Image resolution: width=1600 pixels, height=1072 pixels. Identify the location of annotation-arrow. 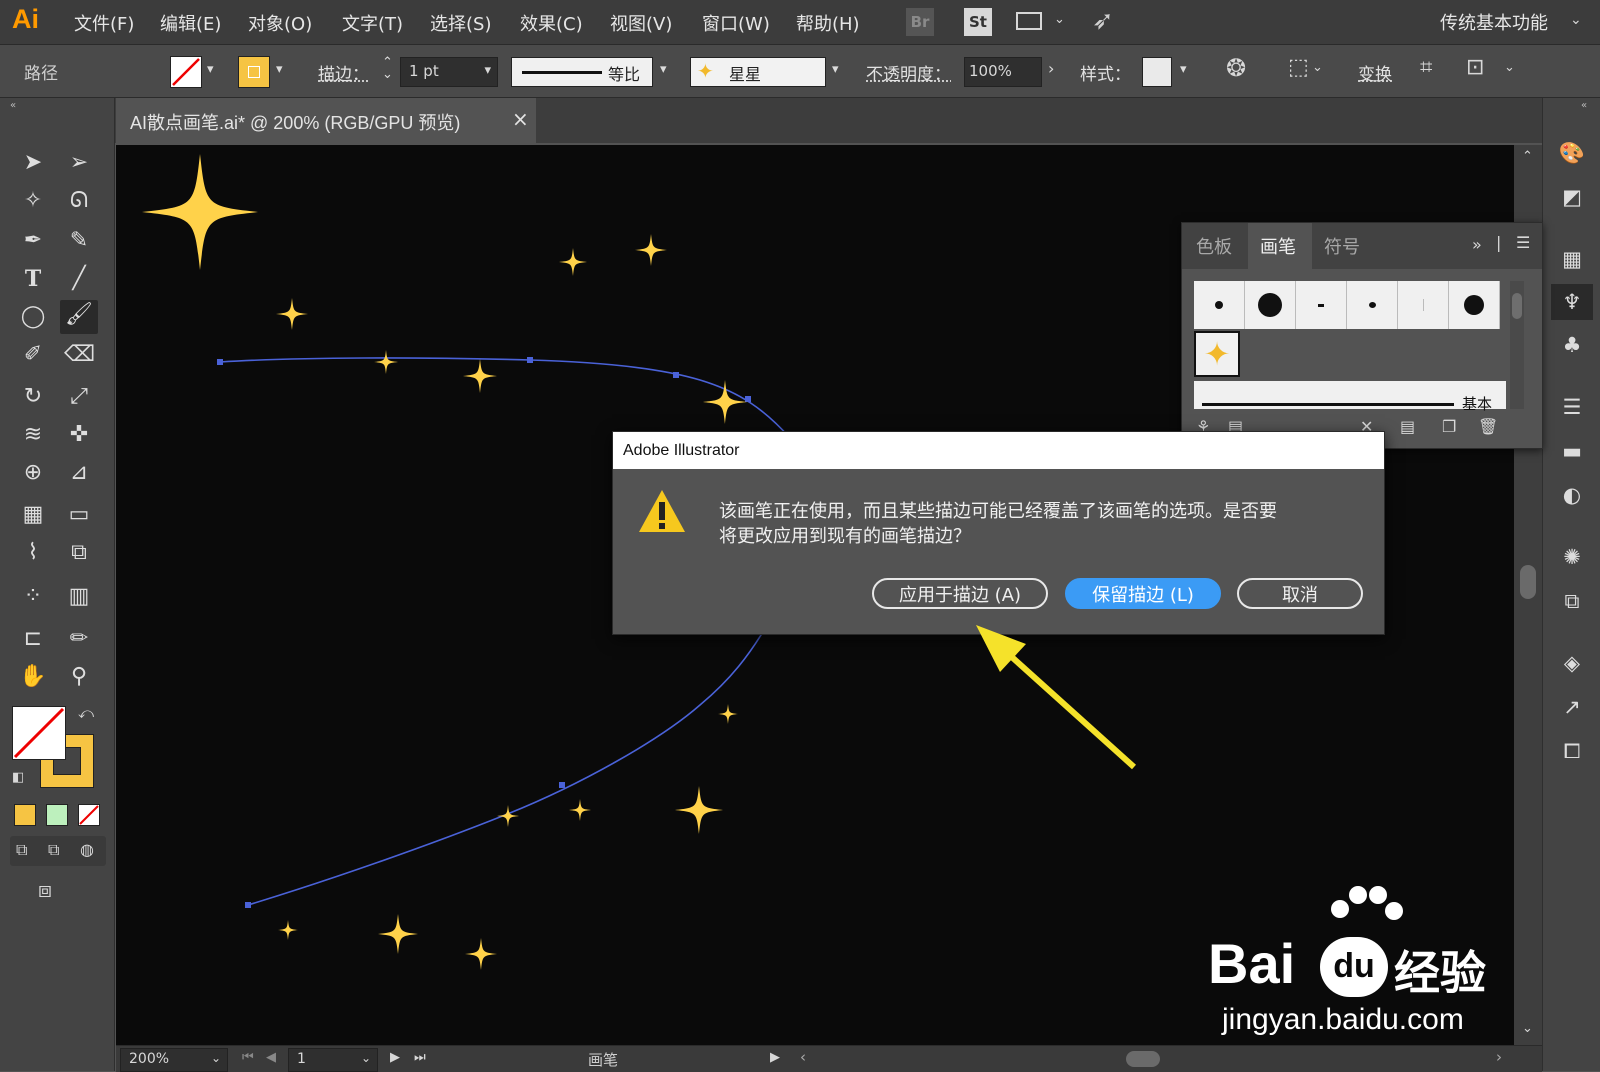
(1056, 697).